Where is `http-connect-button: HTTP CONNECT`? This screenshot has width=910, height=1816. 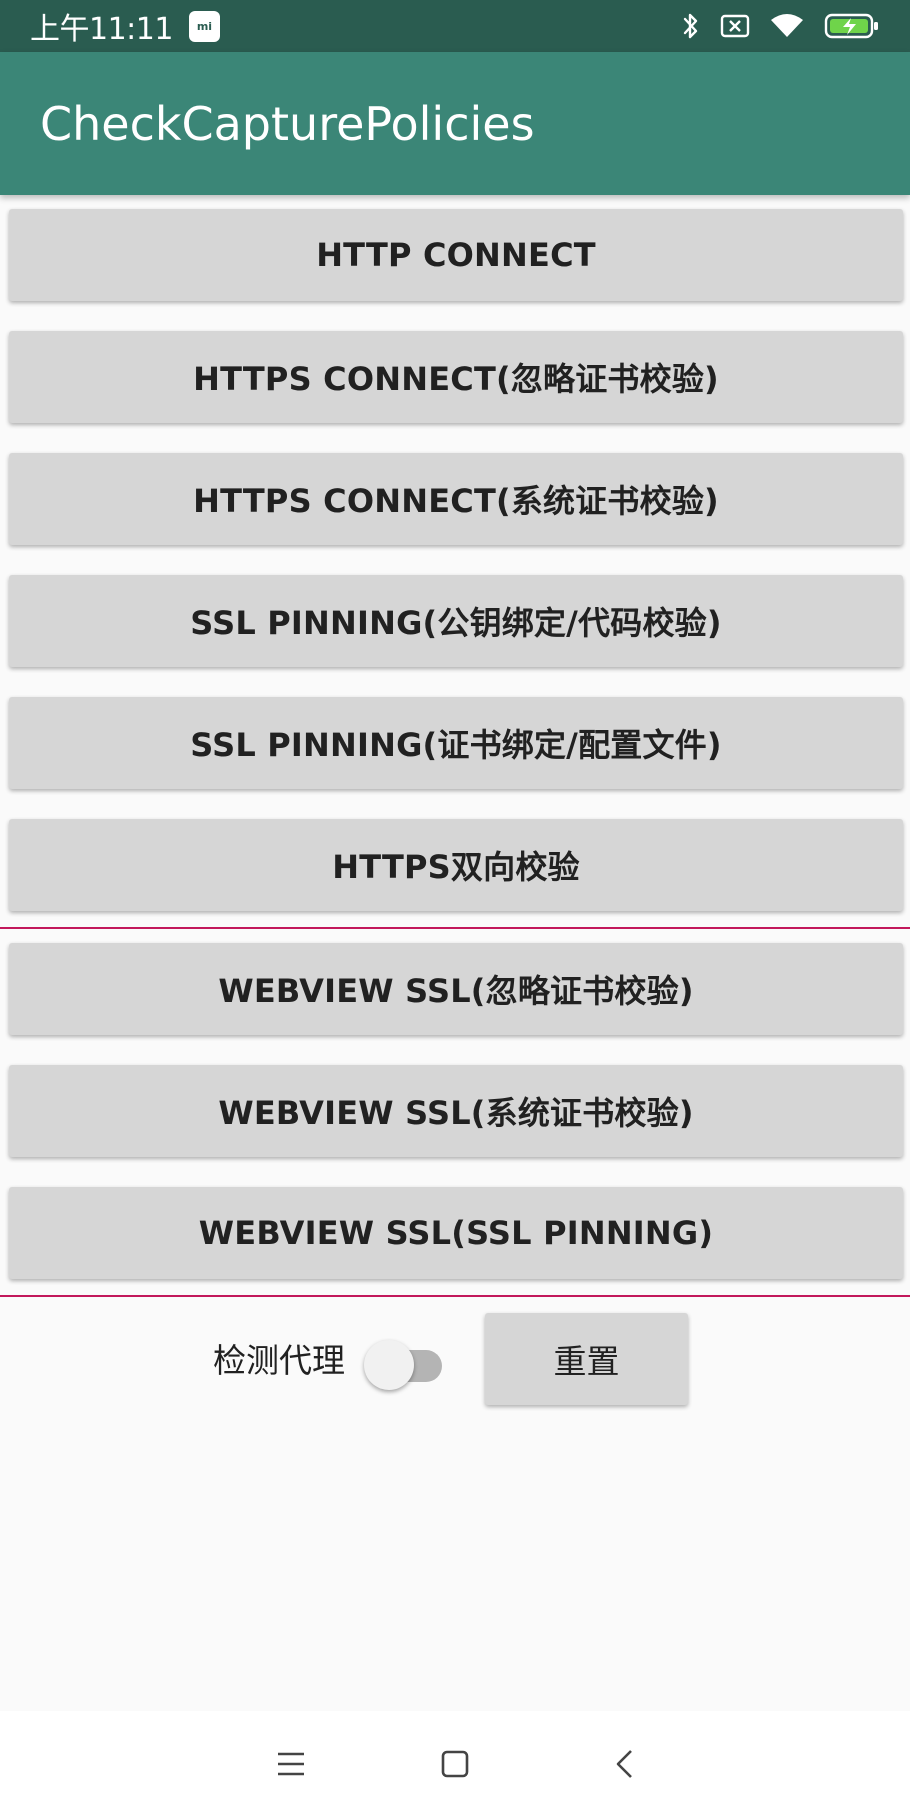 http-connect-button: HTTP CONNECT is located at coordinates (456, 255).